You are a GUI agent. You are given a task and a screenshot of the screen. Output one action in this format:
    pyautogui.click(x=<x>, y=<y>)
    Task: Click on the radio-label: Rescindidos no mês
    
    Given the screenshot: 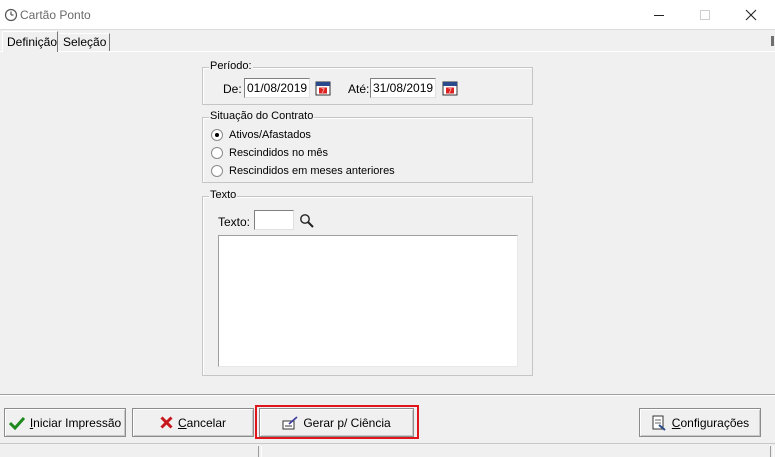 What is the action you would take?
    pyautogui.click(x=279, y=153)
    